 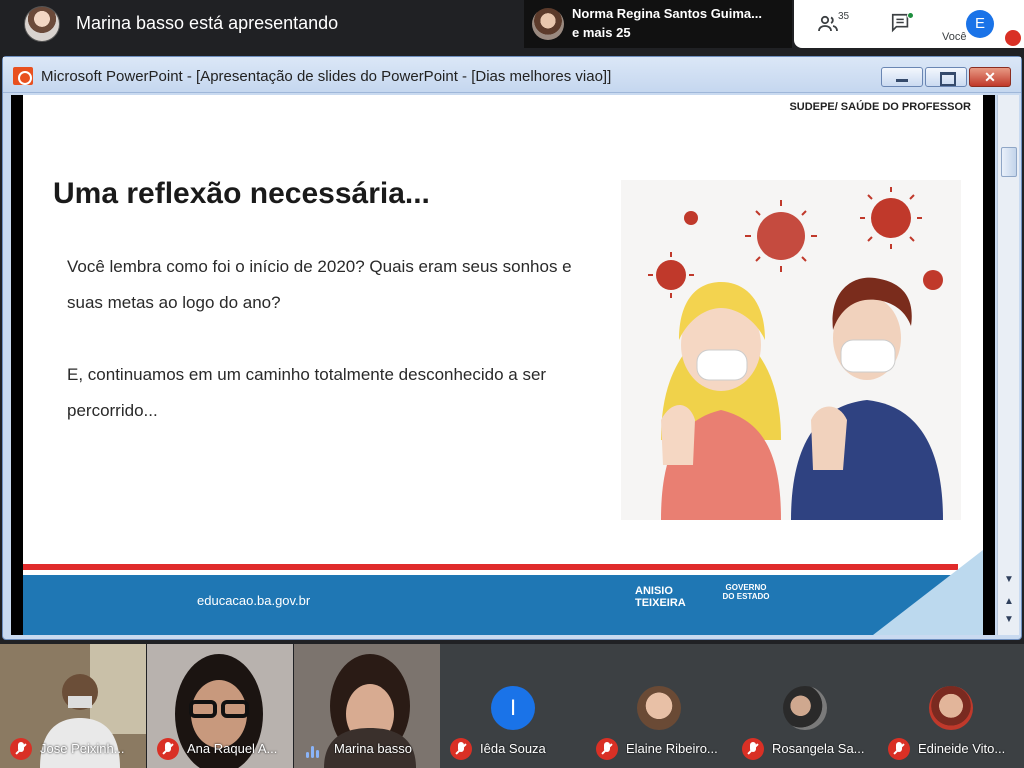 I want to click on presenting-label: Marina basso está apresentando, so click(x=207, y=23).